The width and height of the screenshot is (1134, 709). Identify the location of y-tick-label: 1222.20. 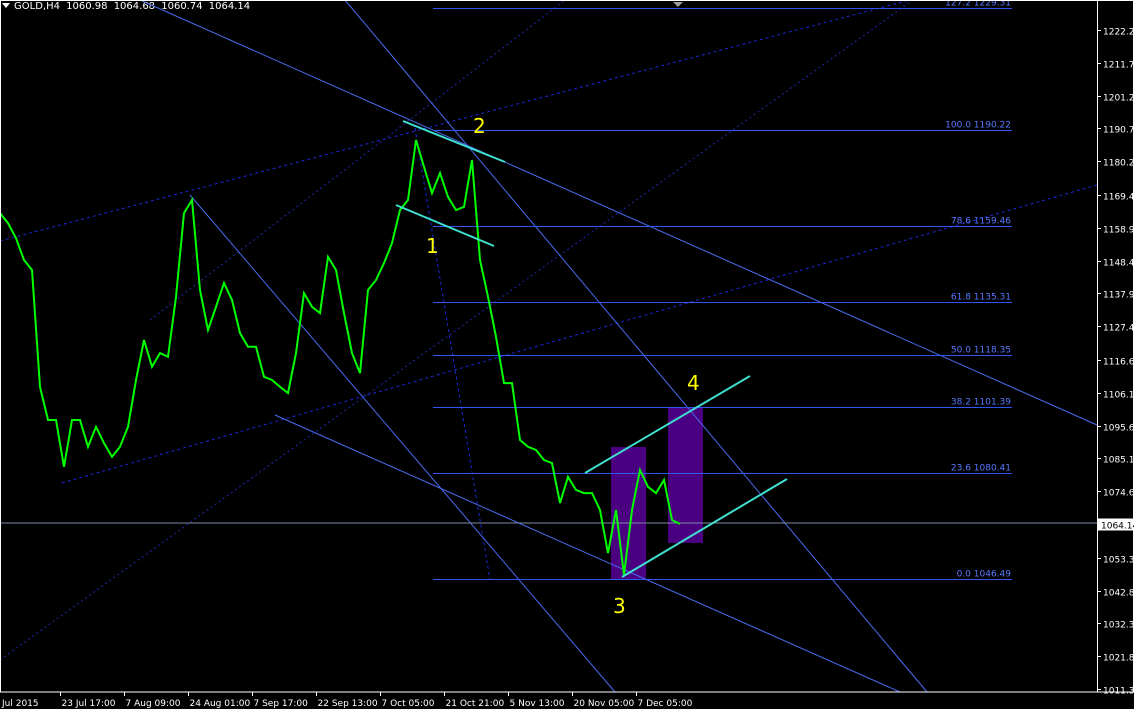
(1118, 33).